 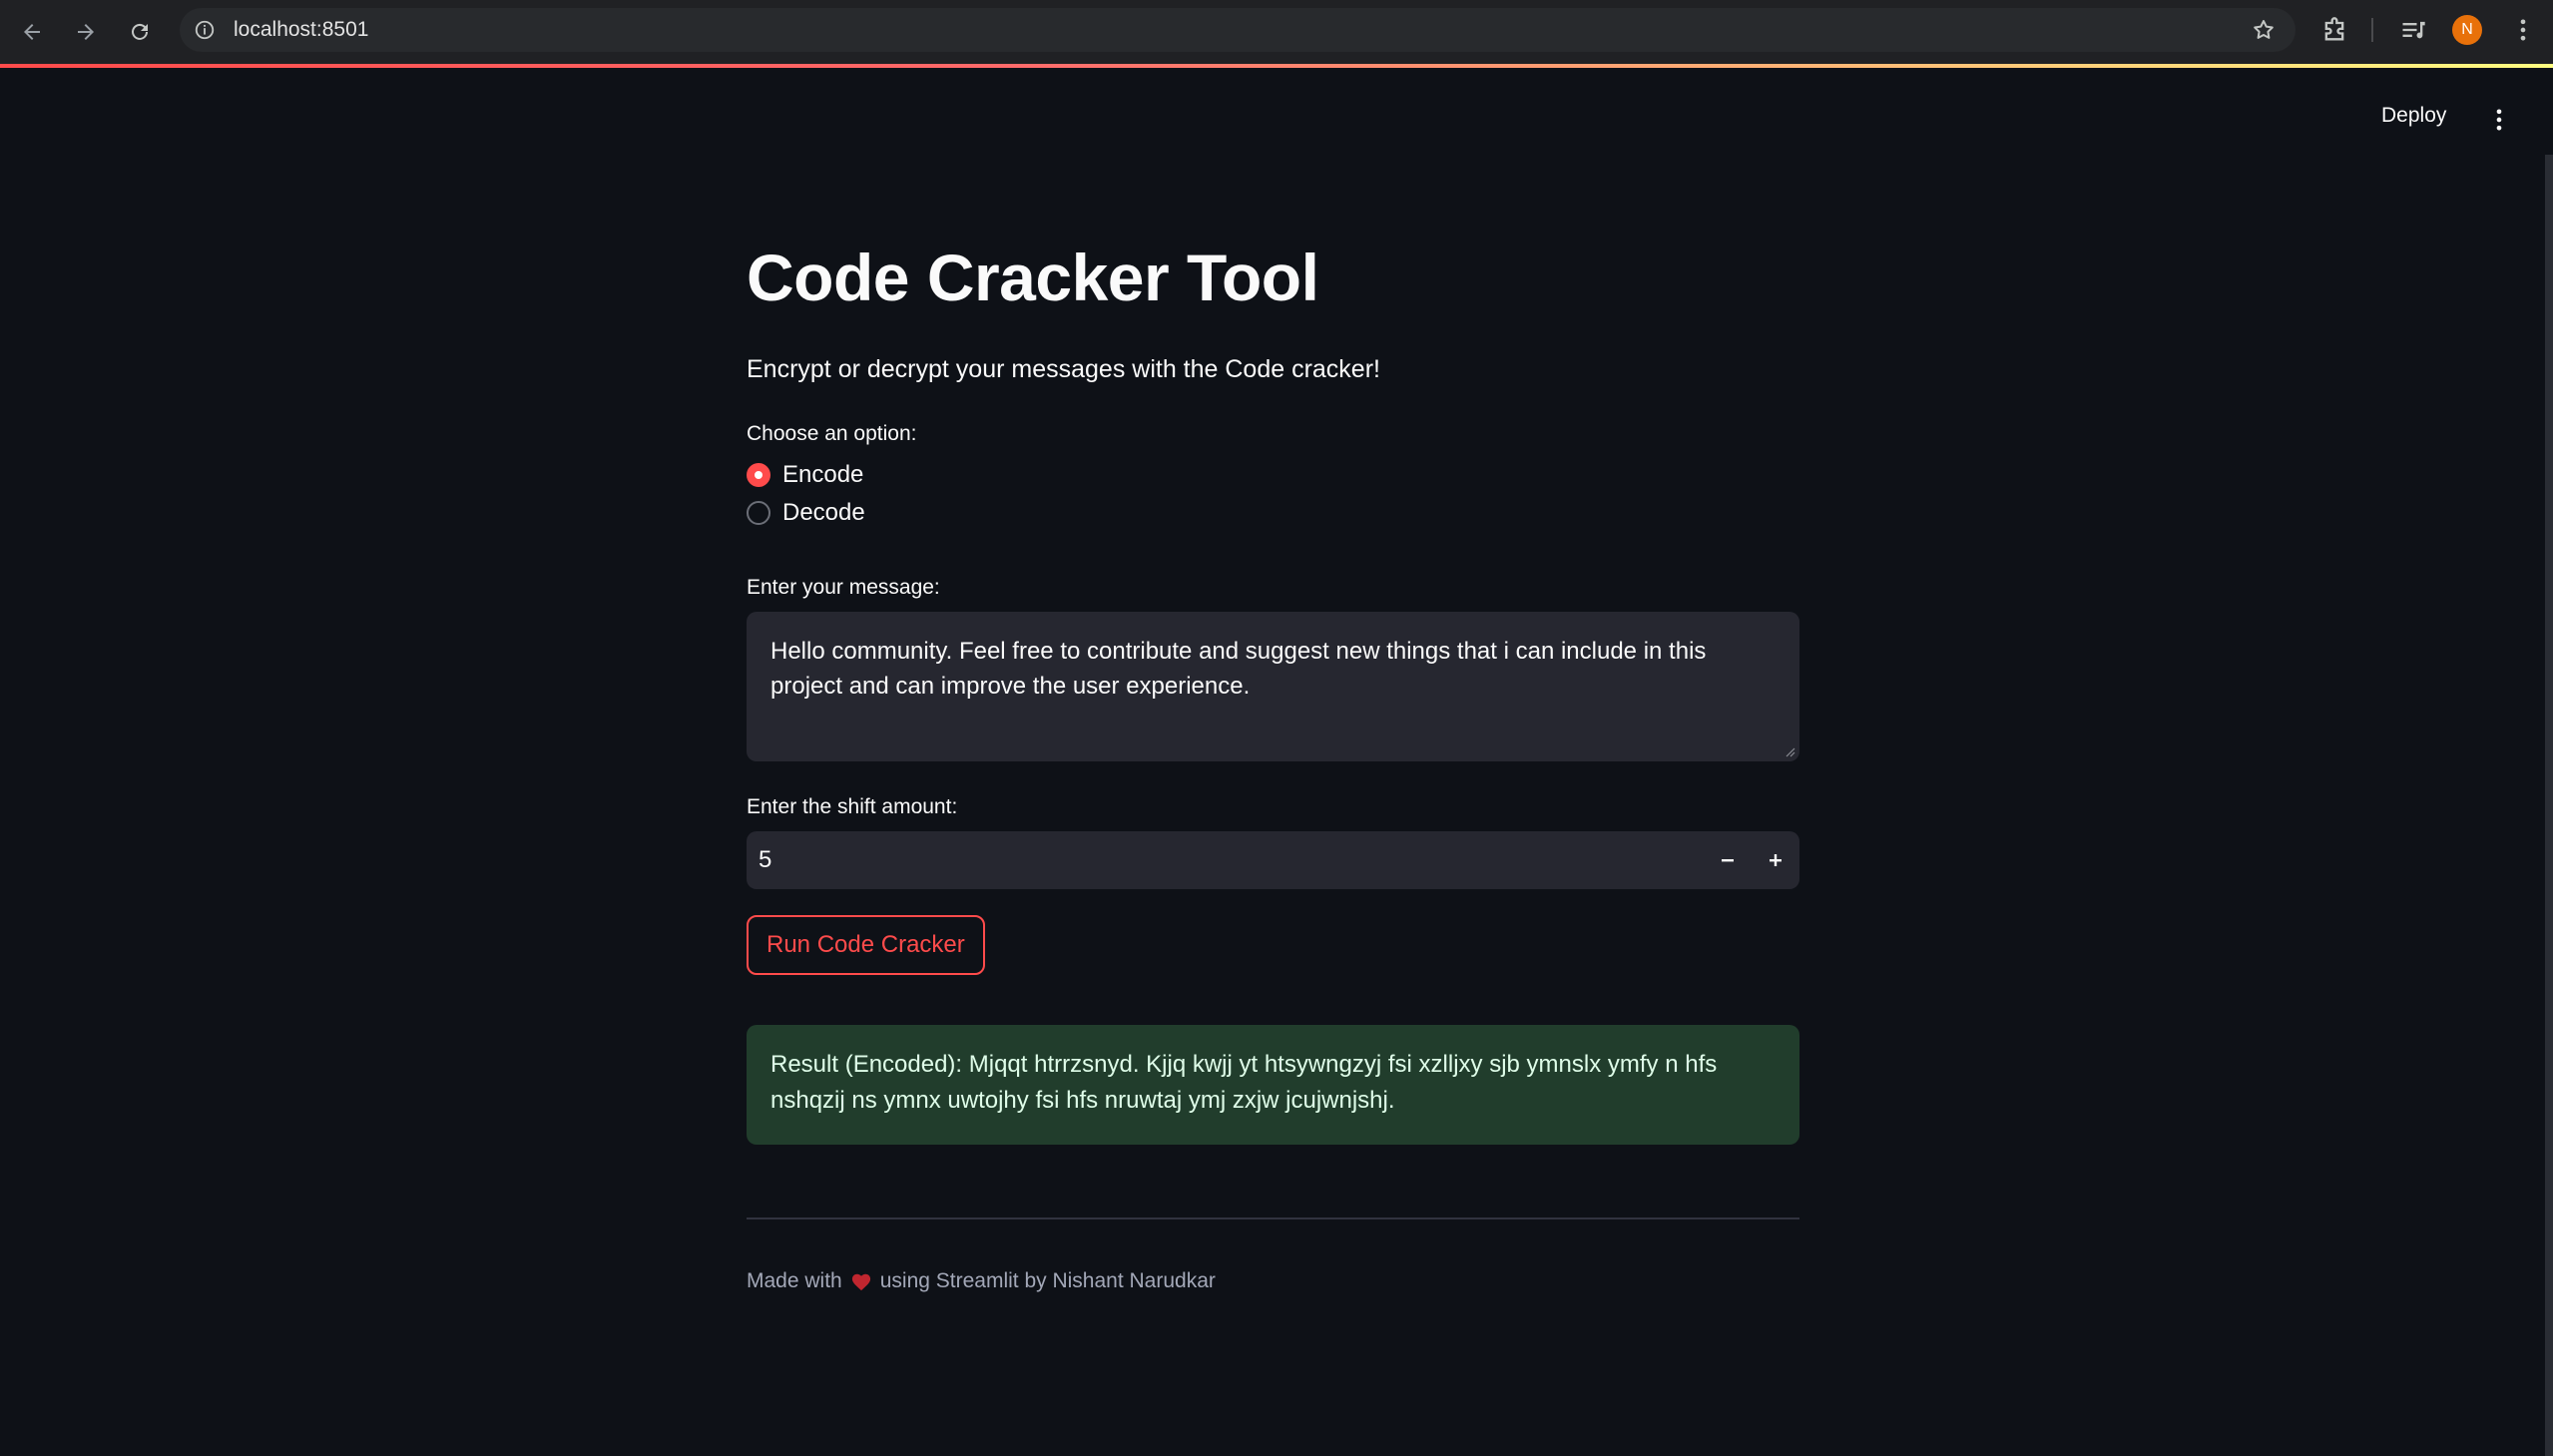 What do you see at coordinates (1789, 751) in the screenshot?
I see `resize-grip-icon` at bounding box center [1789, 751].